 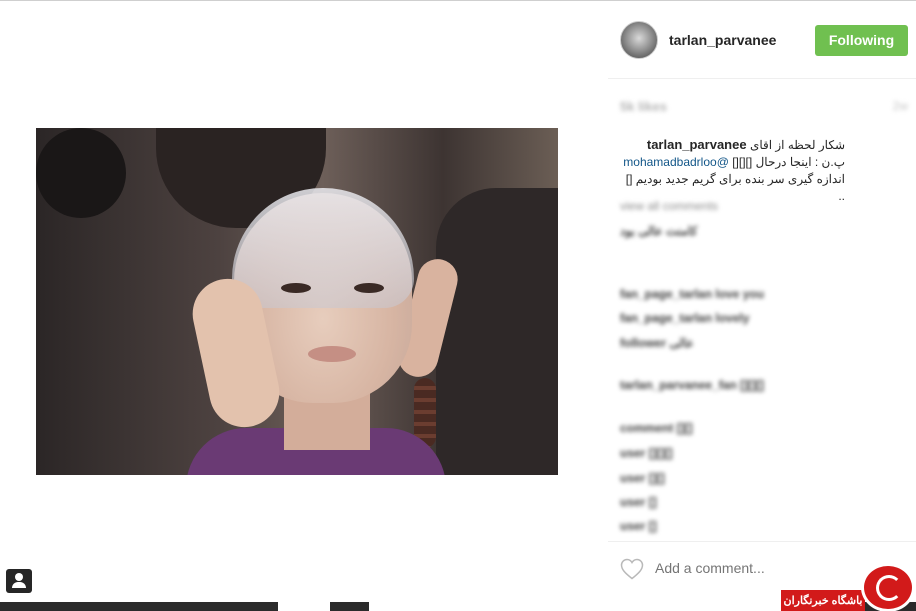 I want to click on bottom-thumbnails-strip, so click(x=458, y=606).